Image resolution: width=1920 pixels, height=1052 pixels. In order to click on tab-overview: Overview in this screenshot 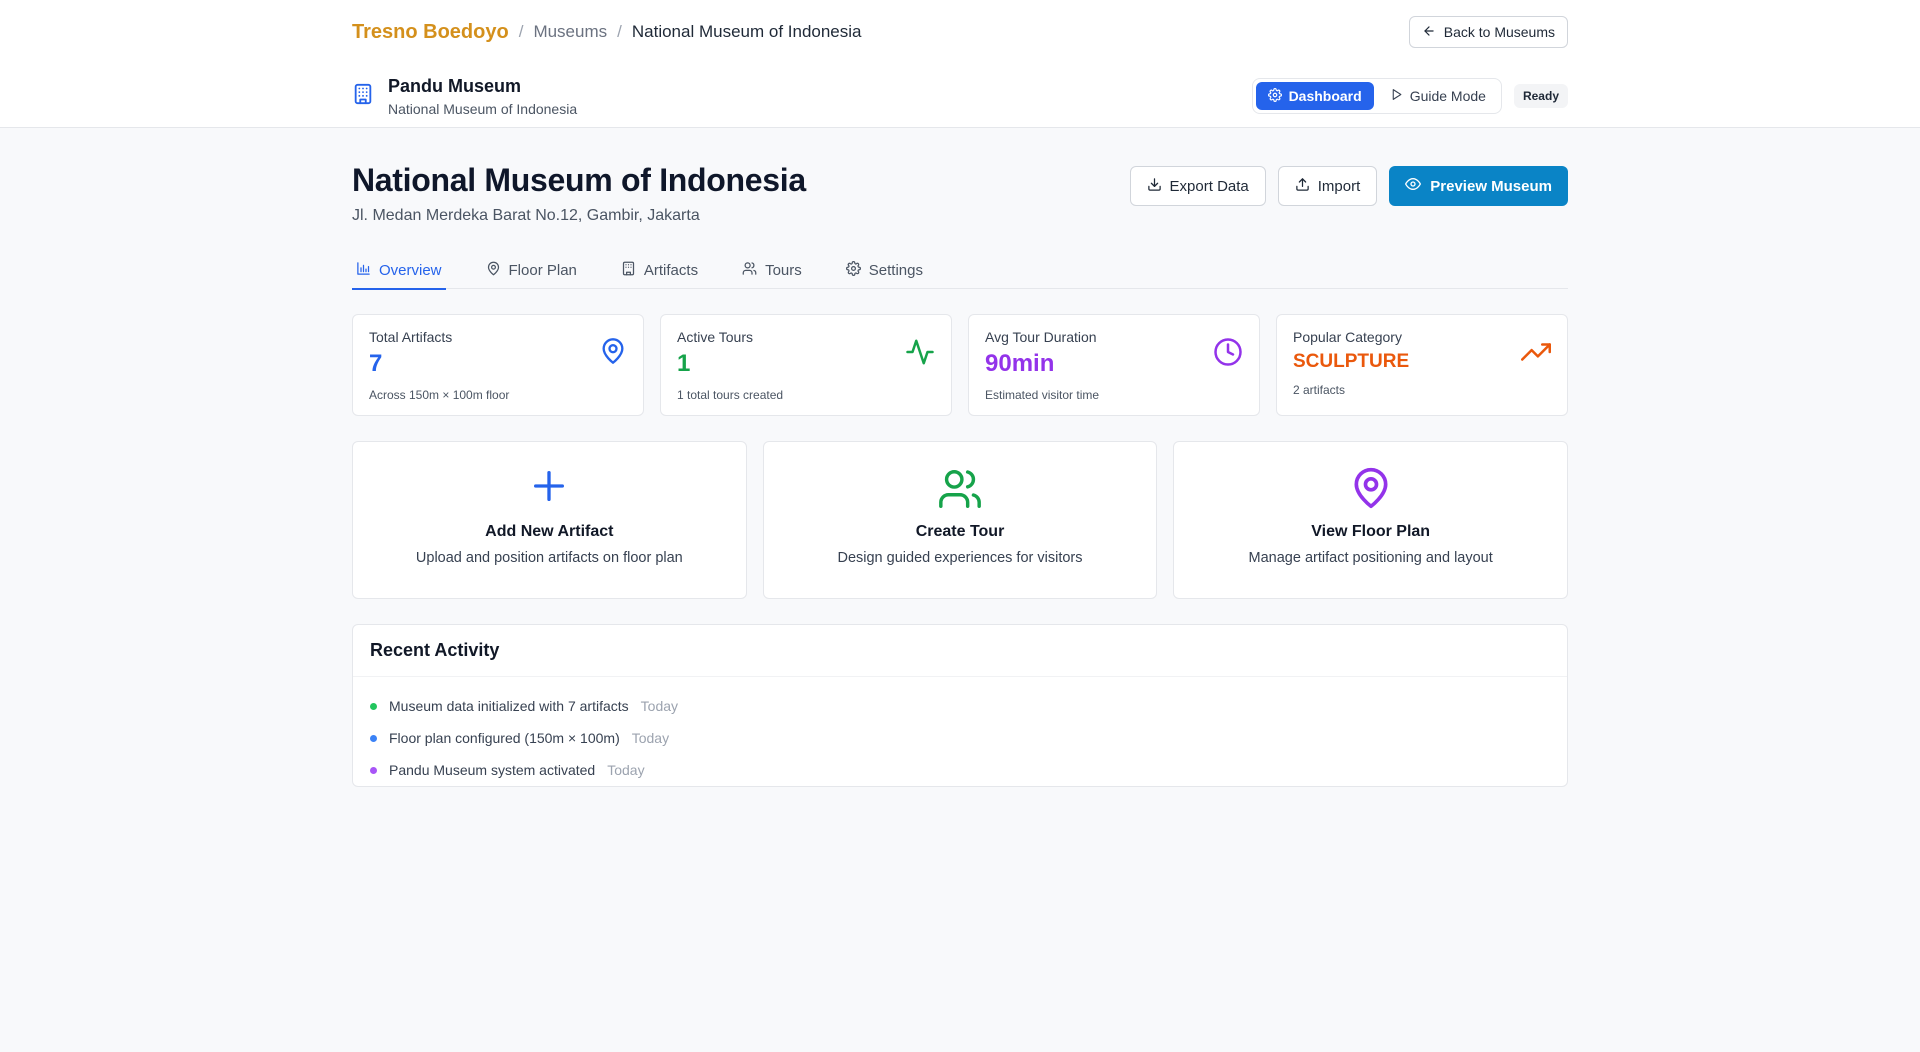, I will do `click(399, 270)`.